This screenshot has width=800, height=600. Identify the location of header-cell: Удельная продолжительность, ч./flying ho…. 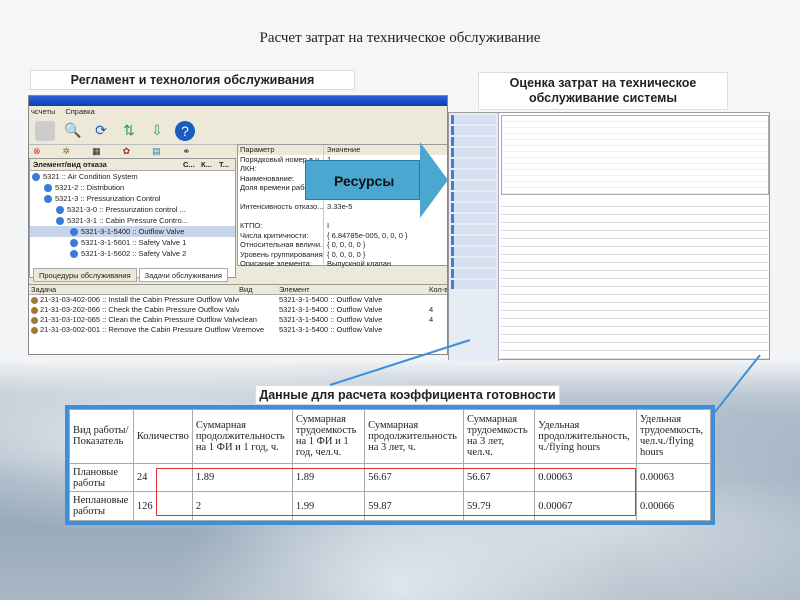
(585, 436).